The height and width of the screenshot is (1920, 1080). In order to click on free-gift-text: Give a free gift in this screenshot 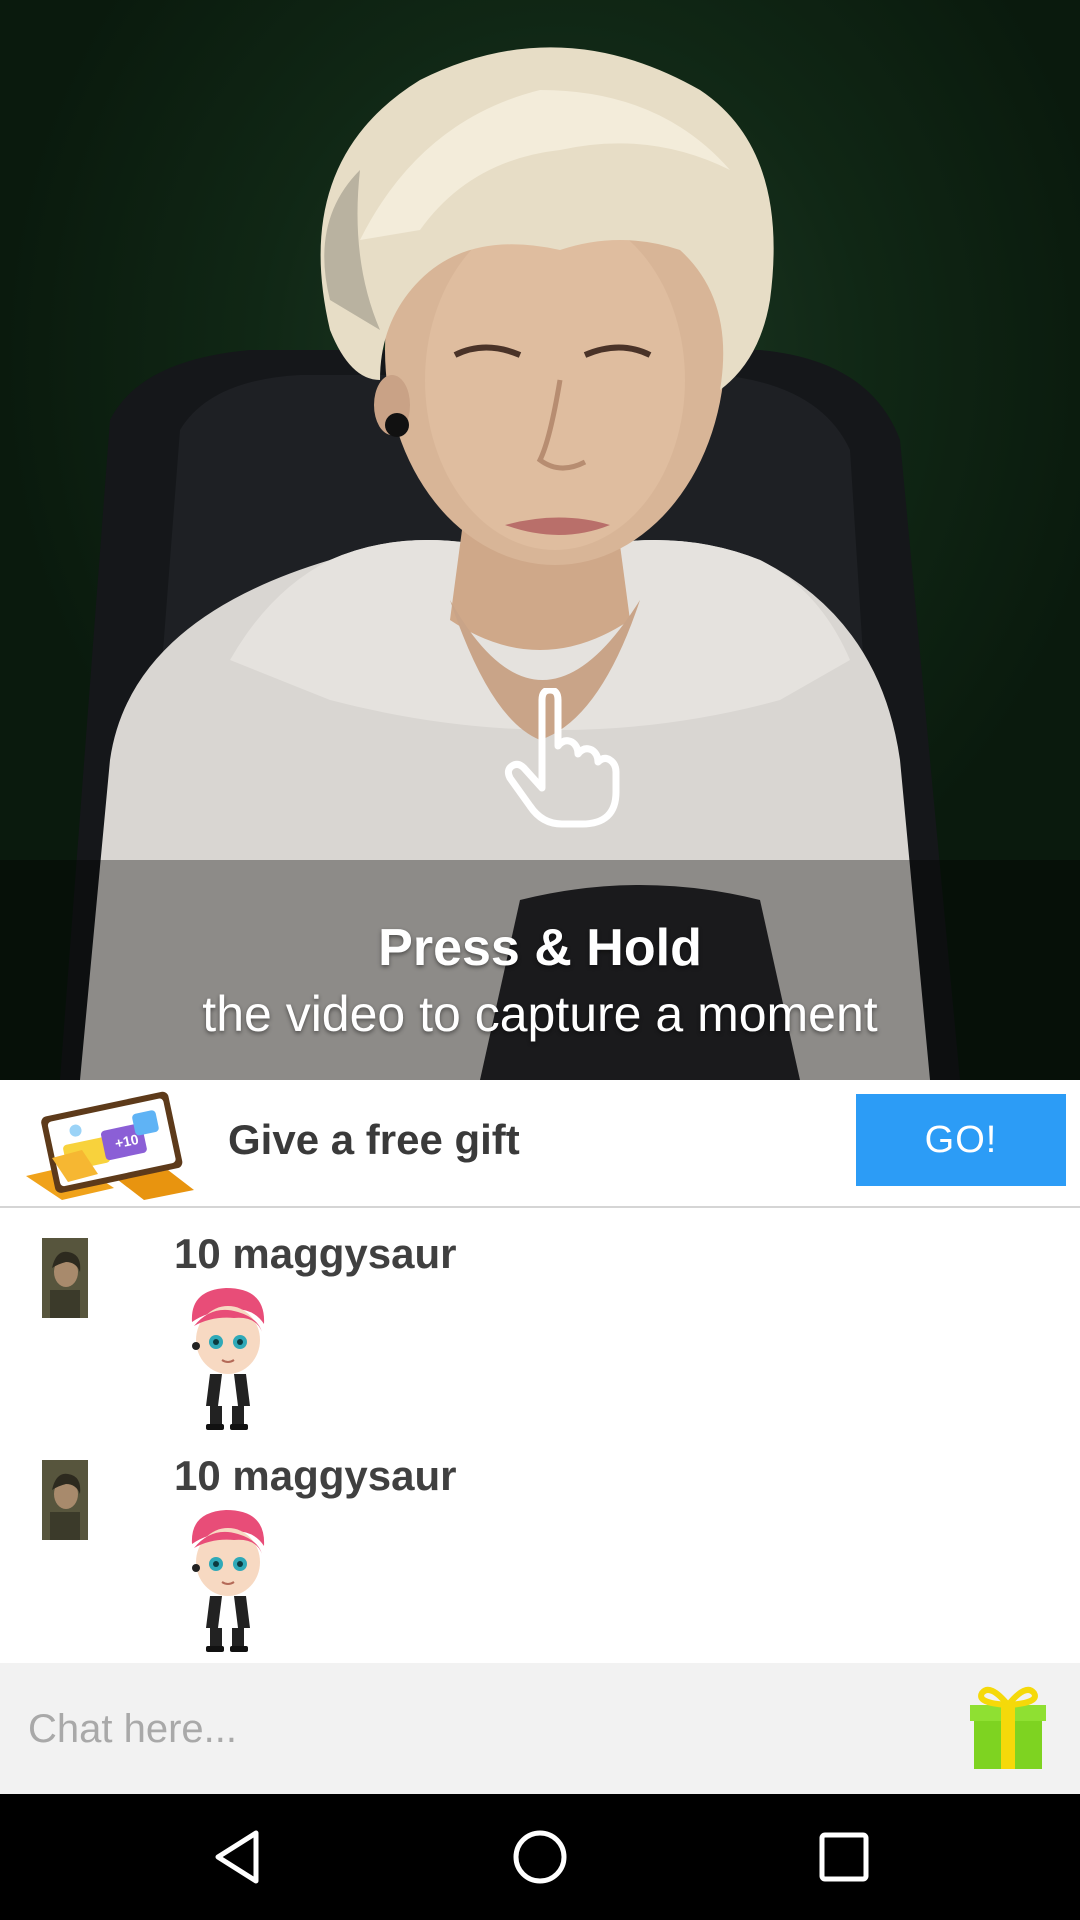, I will do `click(374, 1139)`.